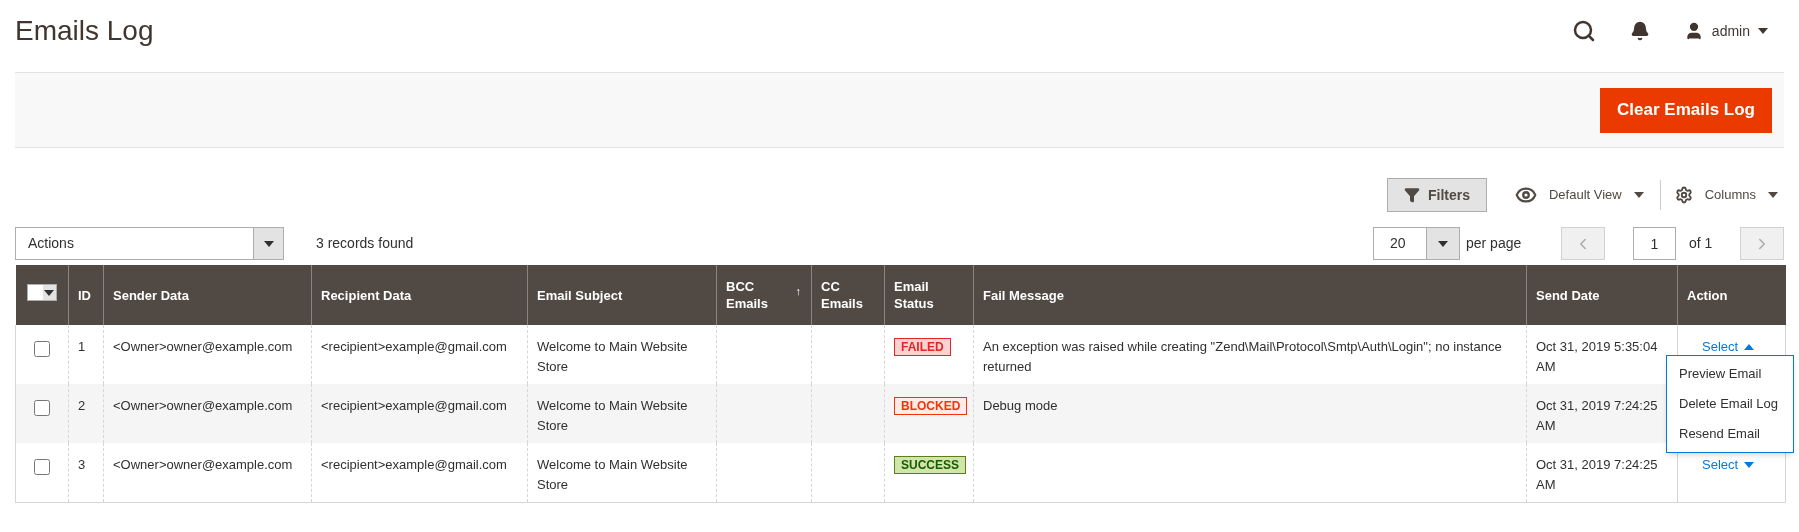 This screenshot has width=1799, height=532. What do you see at coordinates (1583, 31) in the screenshot?
I see `search-icon` at bounding box center [1583, 31].